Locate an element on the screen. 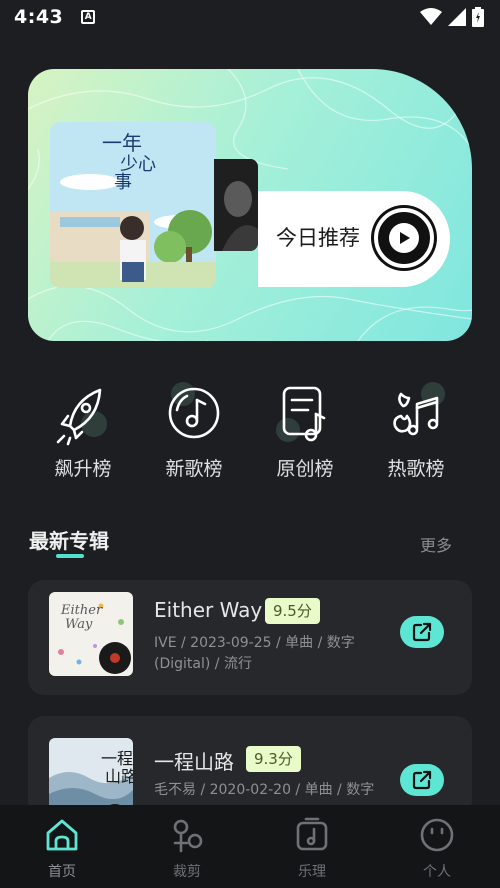 Image resolution: width=500 pixels, height=888 pixels. music-box-icon is located at coordinates (312, 835).